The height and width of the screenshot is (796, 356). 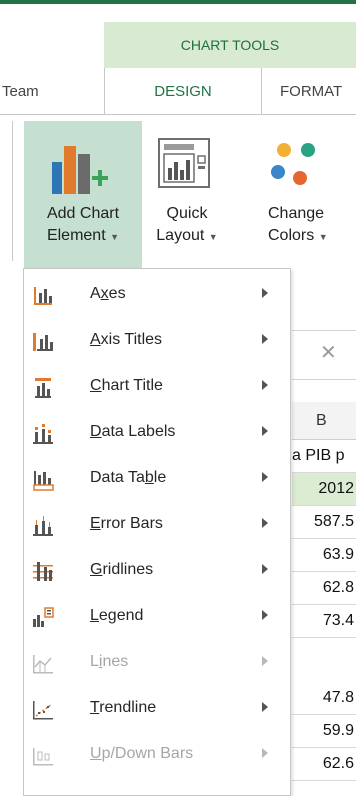 I want to click on menu-item-chart-title: Chart Title, so click(x=157, y=388).